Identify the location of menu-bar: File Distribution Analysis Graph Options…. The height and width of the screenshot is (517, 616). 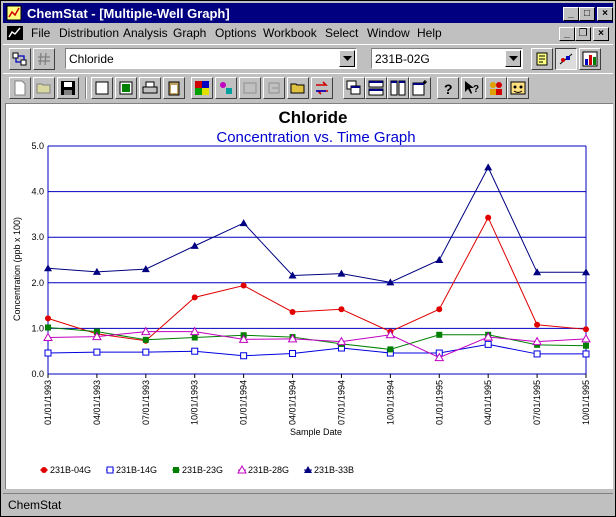
(308, 33).